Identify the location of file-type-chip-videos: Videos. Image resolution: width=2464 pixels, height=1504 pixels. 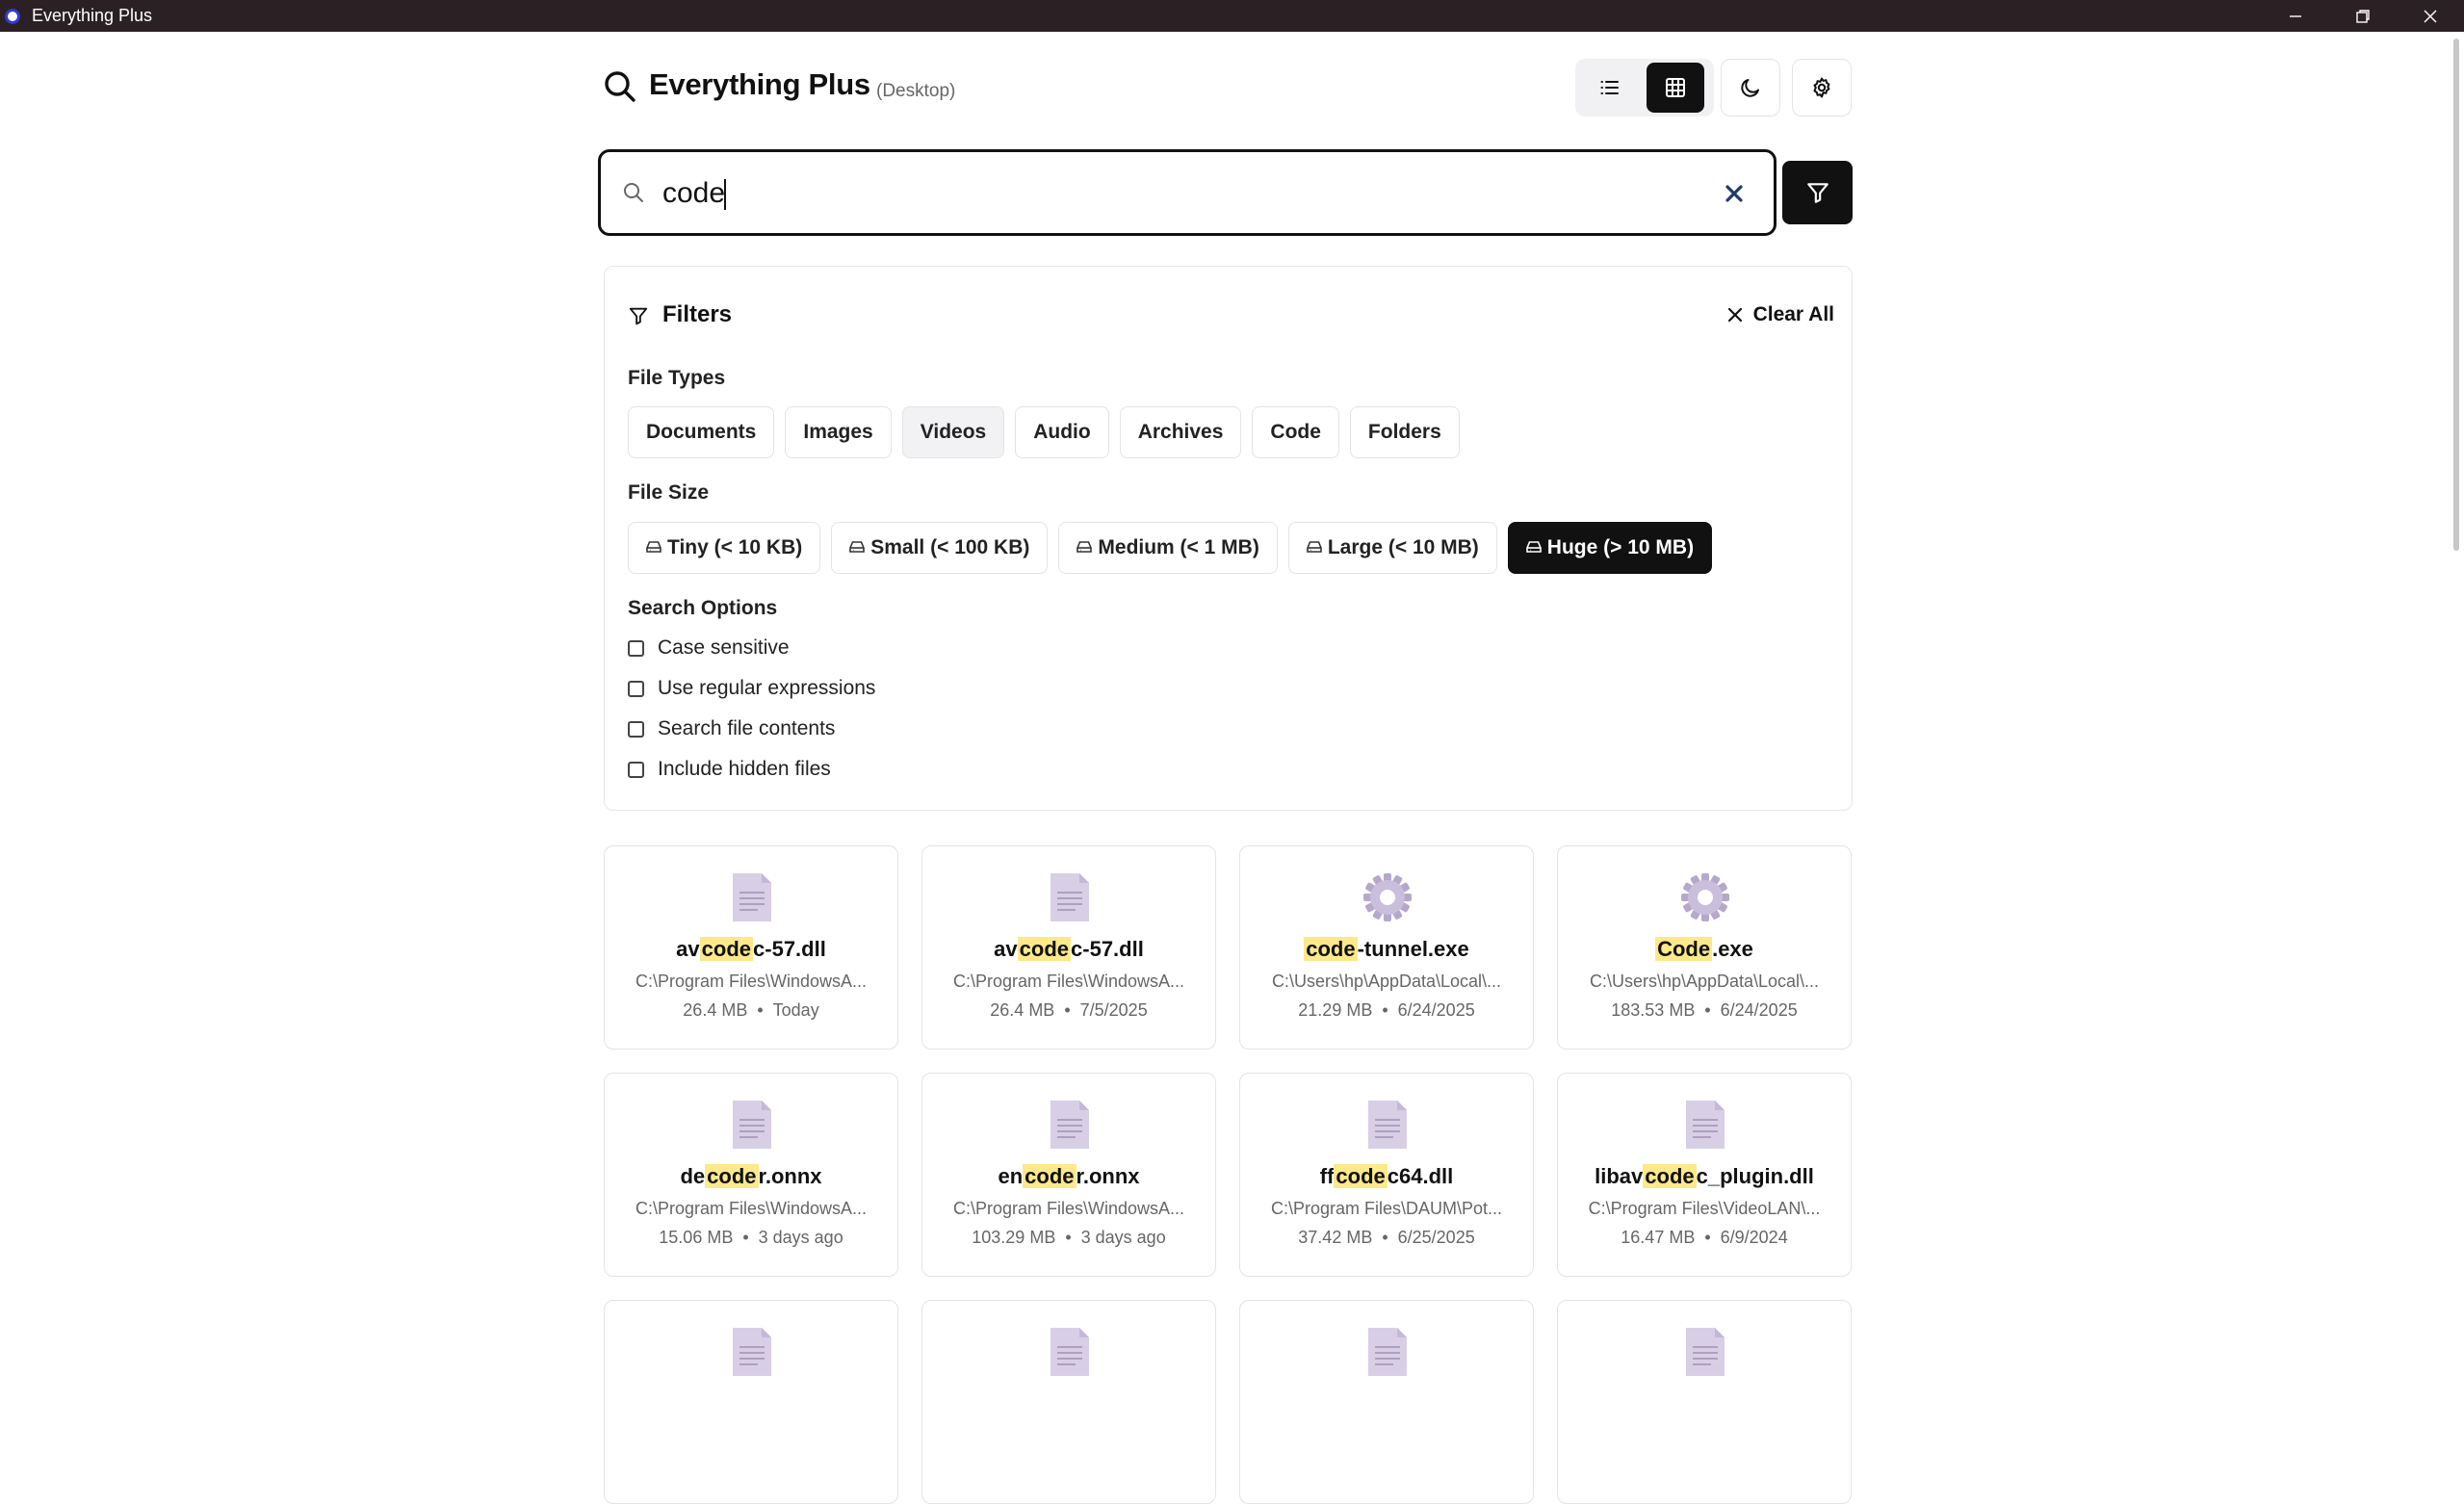
(953, 432).